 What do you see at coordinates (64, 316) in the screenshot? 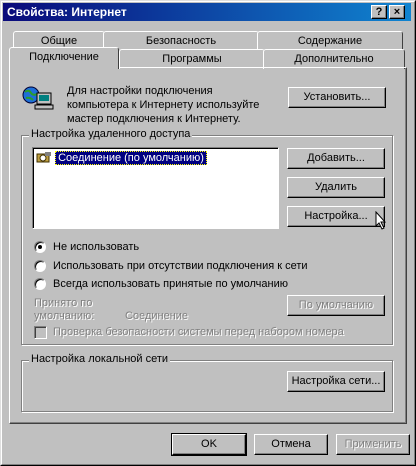
I see `default-label-2: умолчанию:` at bounding box center [64, 316].